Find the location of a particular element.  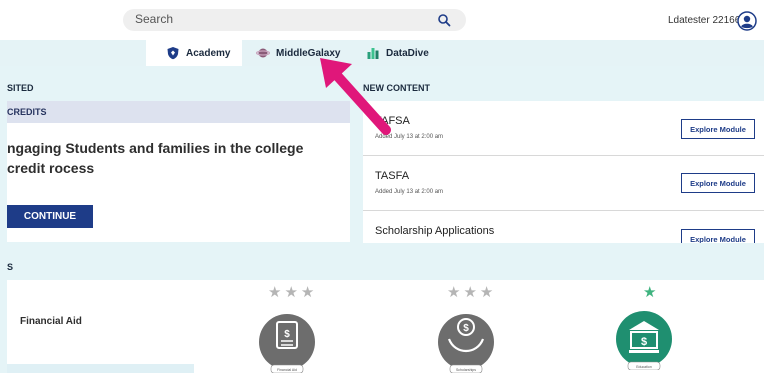

scholarship-icon: $ Scholarships is located at coordinates (466, 342).